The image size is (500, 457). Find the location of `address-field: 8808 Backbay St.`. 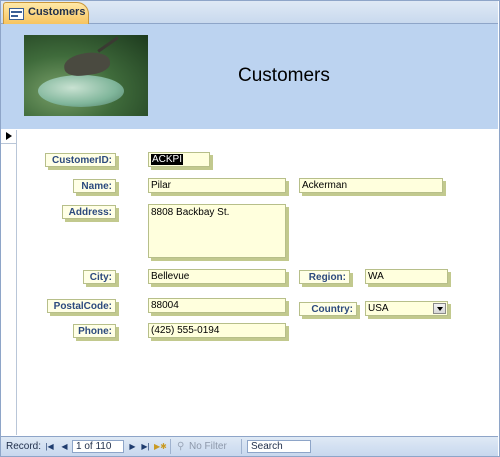

address-field: 8808 Backbay St. is located at coordinates (217, 231).